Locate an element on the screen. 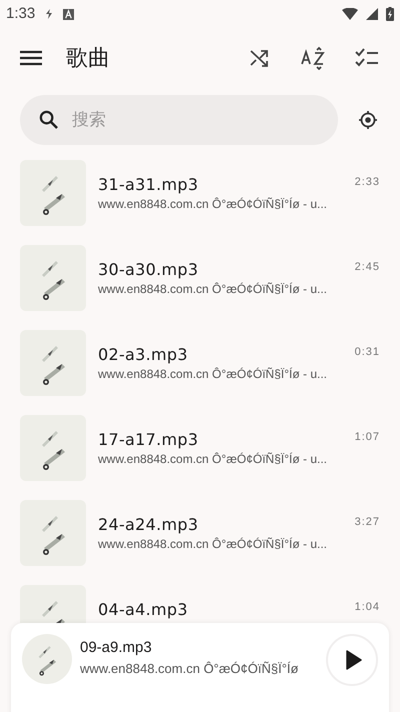 This screenshot has width=400, height=712. song-item: 02-a3.mp3 www.en8848.com.cn Ô°æÓ¢ÓïÑ§Ï°Íø - u... 0:31 is located at coordinates (200, 372).